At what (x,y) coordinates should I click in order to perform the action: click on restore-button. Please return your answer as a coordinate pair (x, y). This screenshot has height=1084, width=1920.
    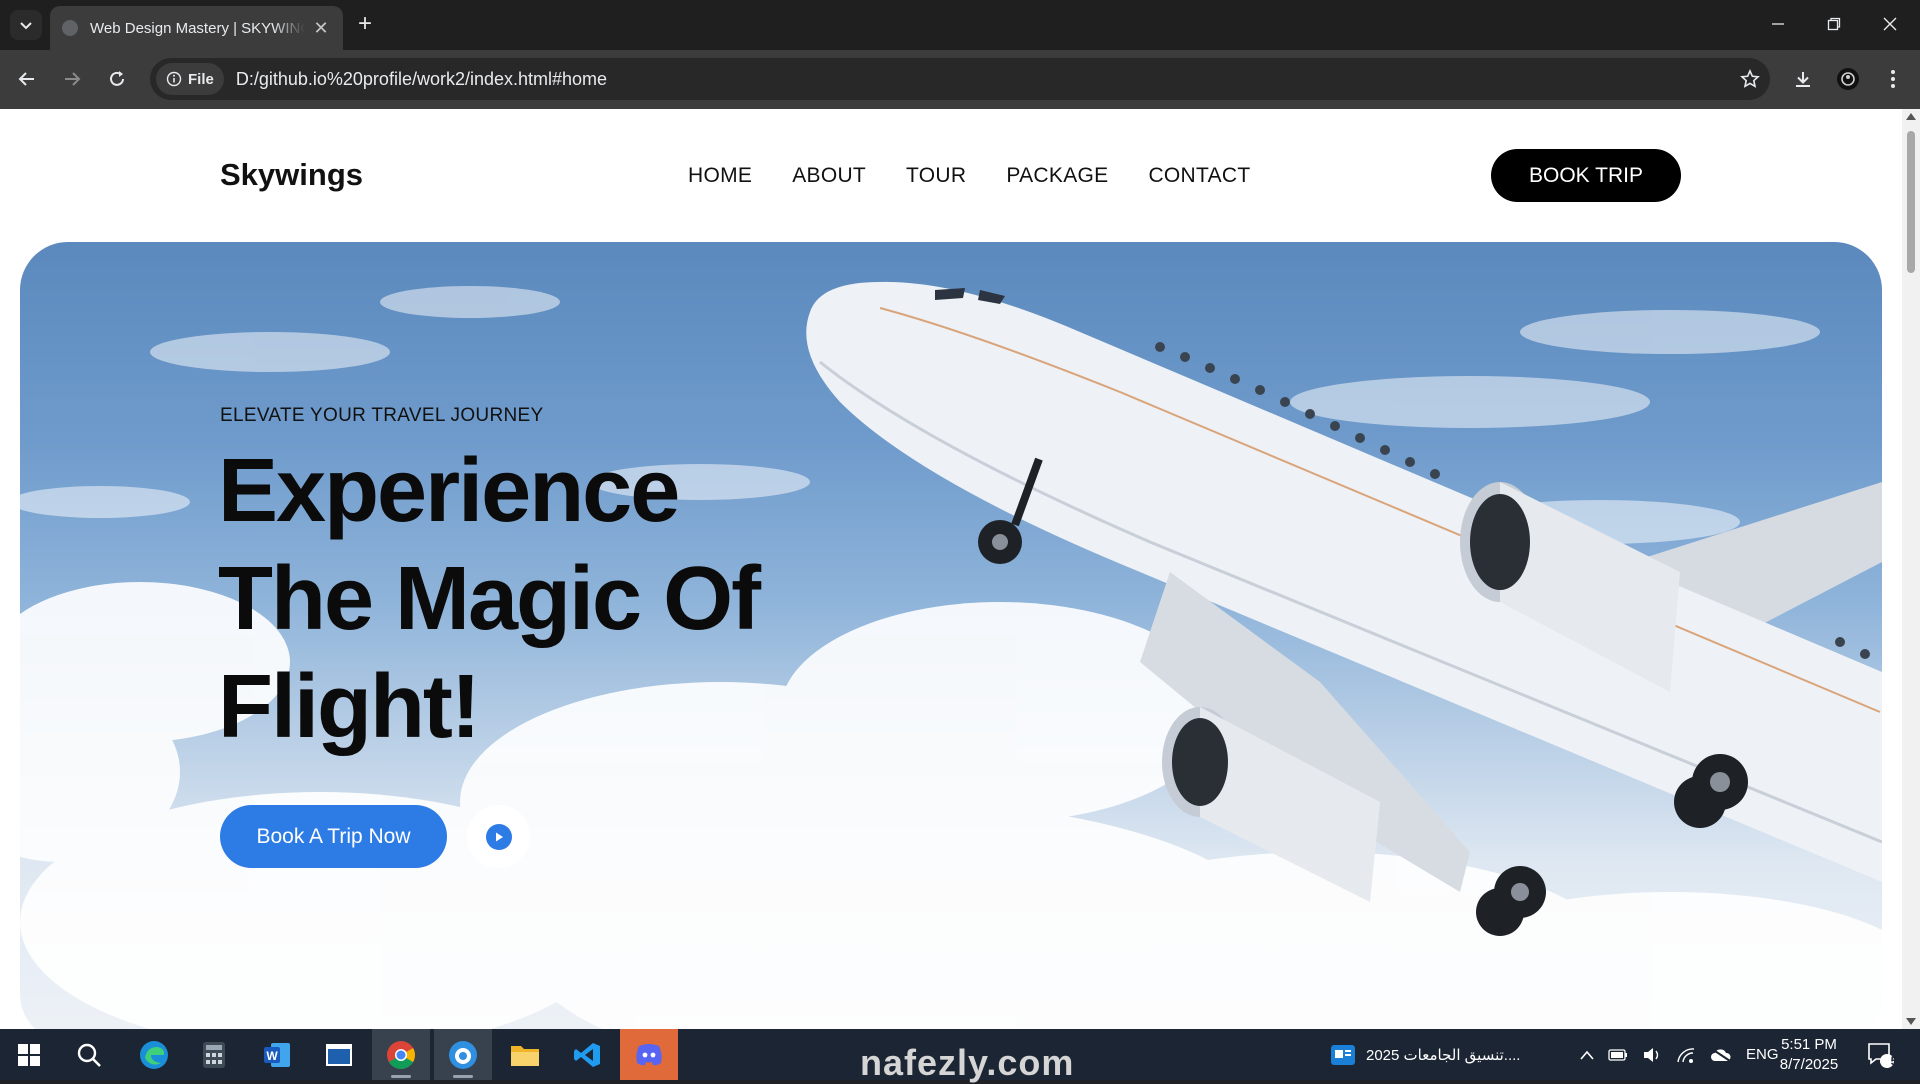
    Looking at the image, I should click on (1834, 24).